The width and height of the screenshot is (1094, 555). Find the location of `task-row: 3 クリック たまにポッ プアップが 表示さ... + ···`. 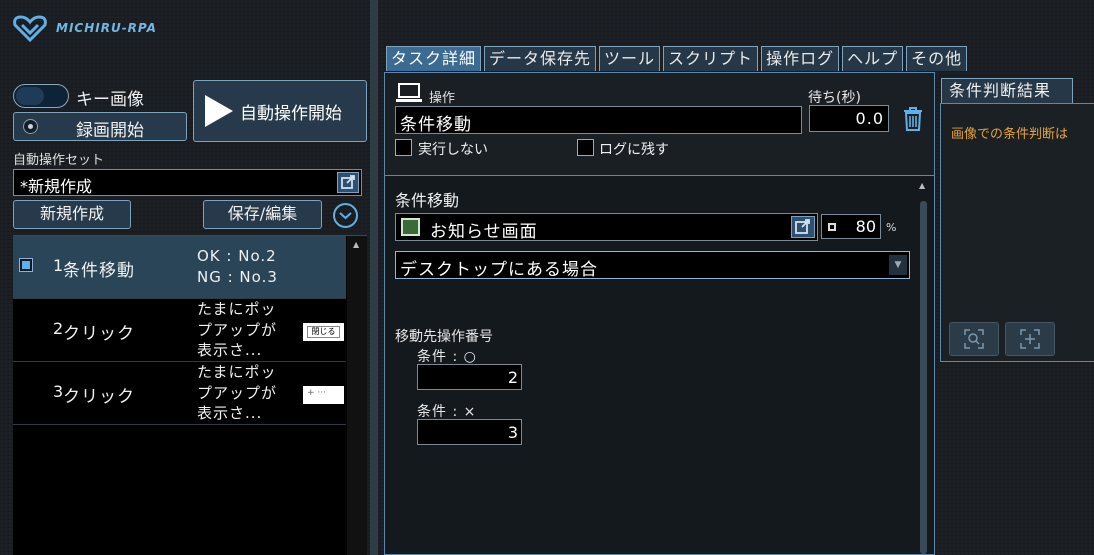

task-row: 3 クリック たまにポッ プアップが 表示さ... + ··· is located at coordinates (179, 393).